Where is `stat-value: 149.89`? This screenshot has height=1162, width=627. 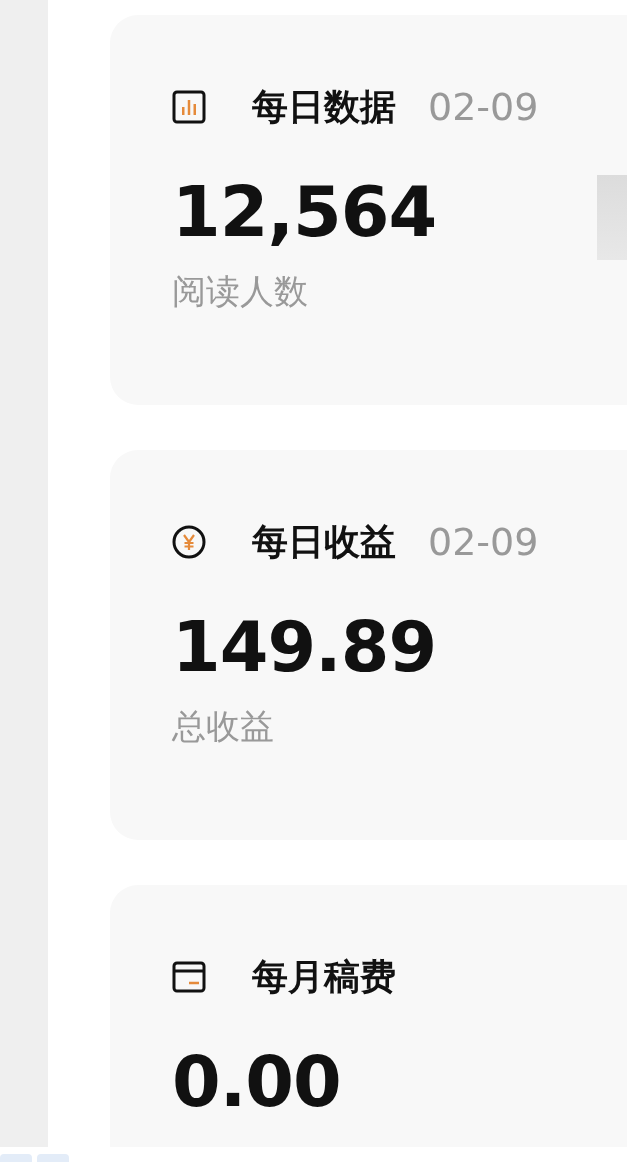 stat-value: 149.89 is located at coordinates (304, 647).